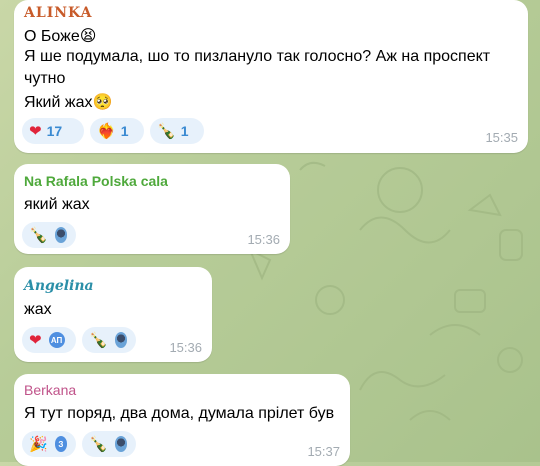 The height and width of the screenshot is (466, 540). I want to click on reaction-champagne: 🍾 1, so click(177, 131).